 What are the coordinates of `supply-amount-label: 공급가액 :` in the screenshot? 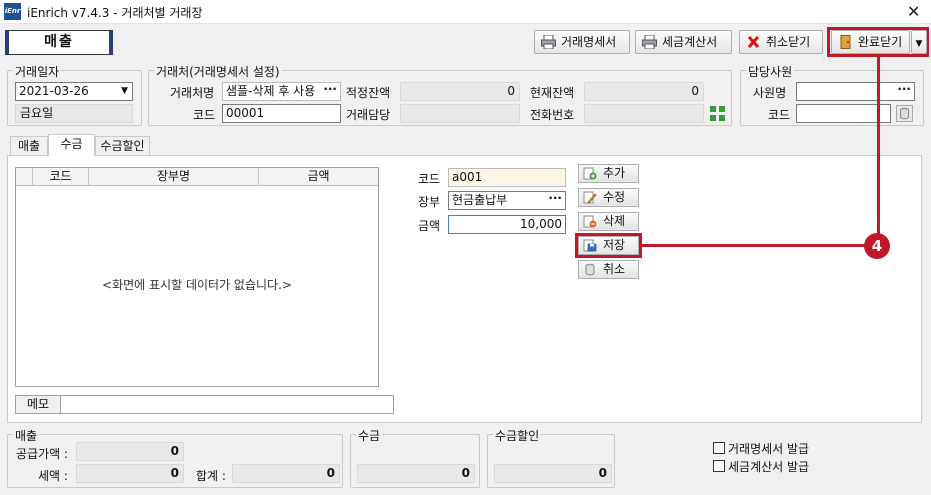 It's located at (42, 454).